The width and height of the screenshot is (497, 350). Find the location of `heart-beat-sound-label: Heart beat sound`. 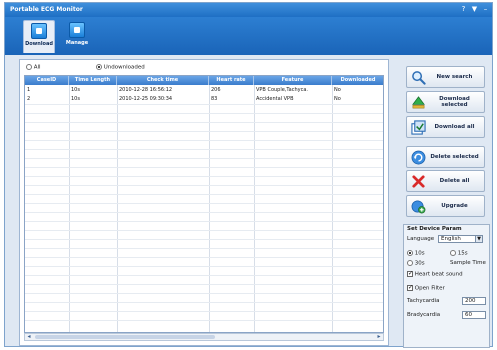

heart-beat-sound-label: Heart beat sound is located at coordinates (438, 274).